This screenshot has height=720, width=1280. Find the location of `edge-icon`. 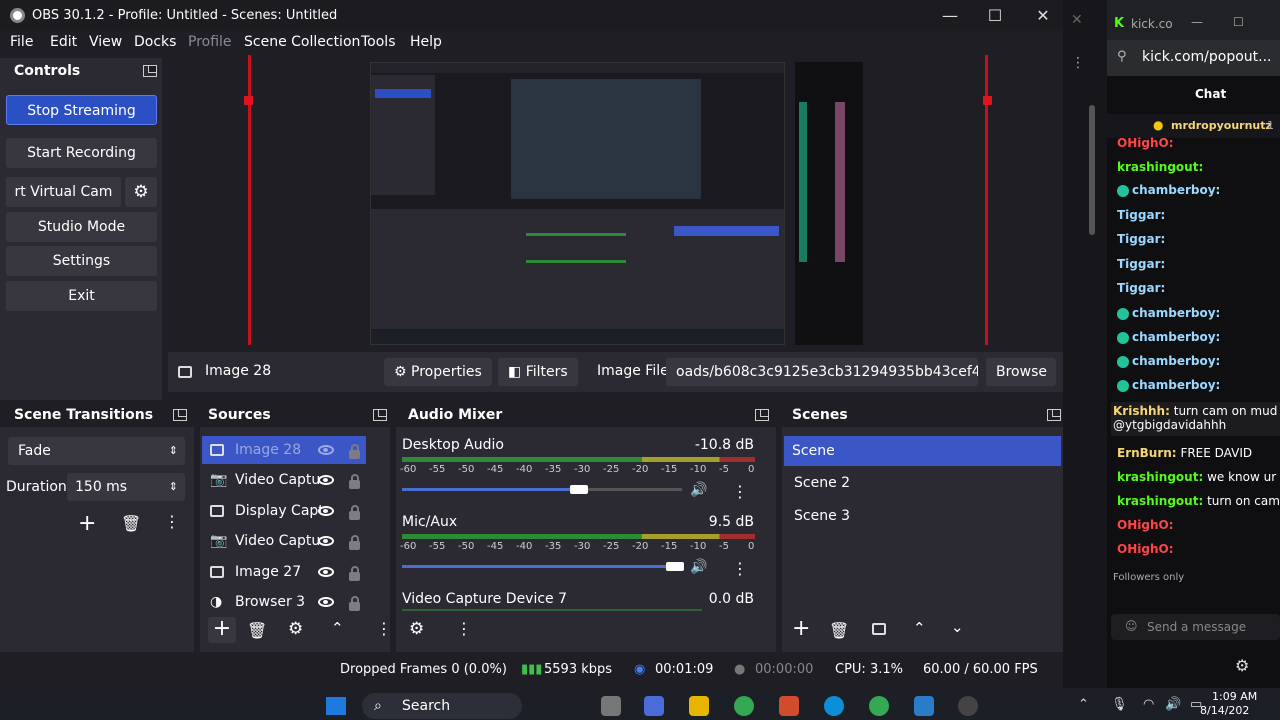

edge-icon is located at coordinates (834, 706).